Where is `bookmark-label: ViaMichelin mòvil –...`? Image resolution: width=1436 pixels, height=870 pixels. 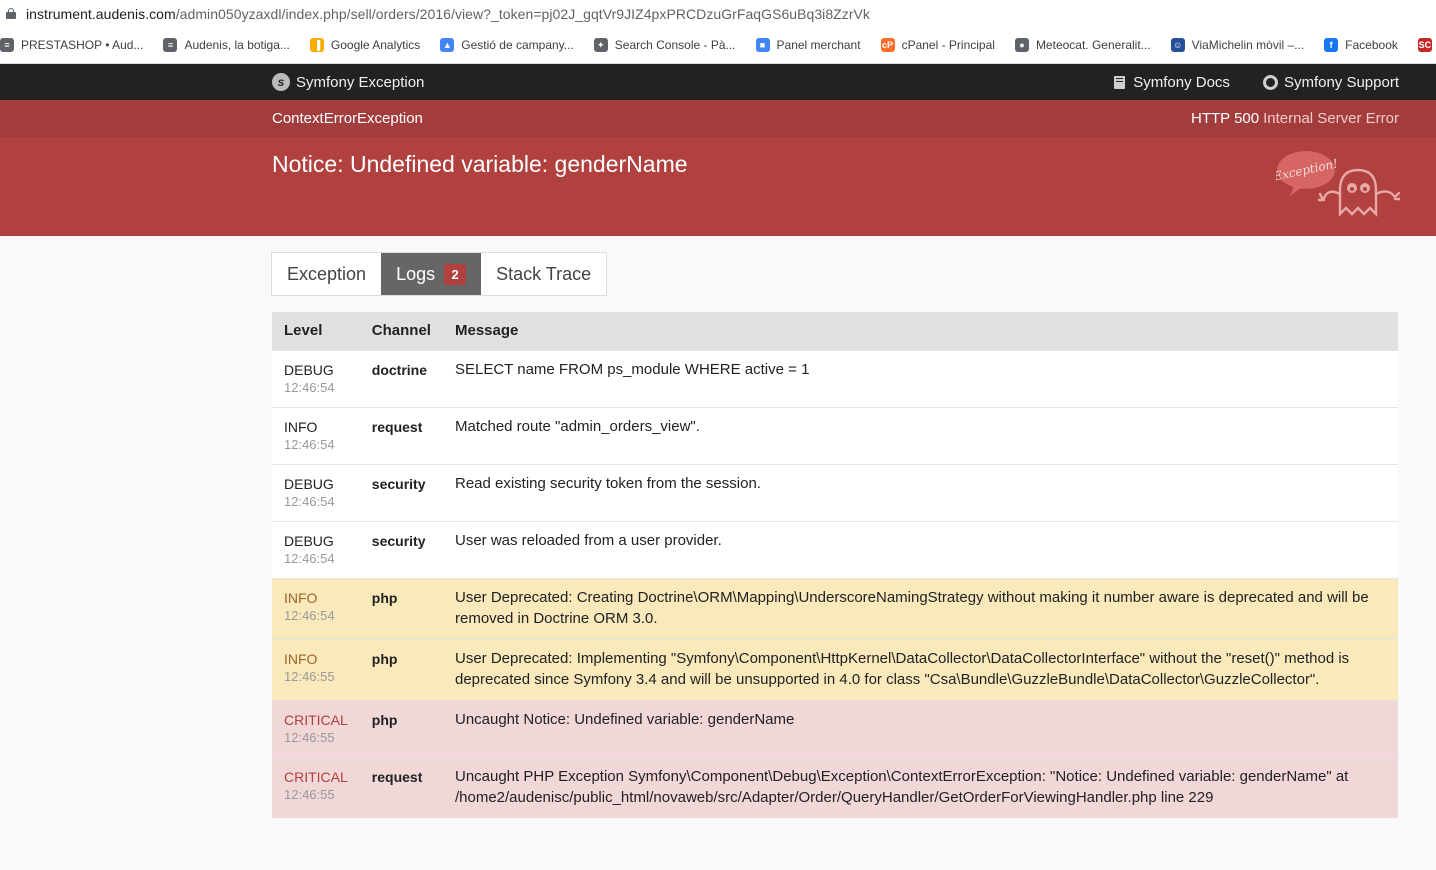 bookmark-label: ViaMichelin mòvil –... is located at coordinates (1248, 45).